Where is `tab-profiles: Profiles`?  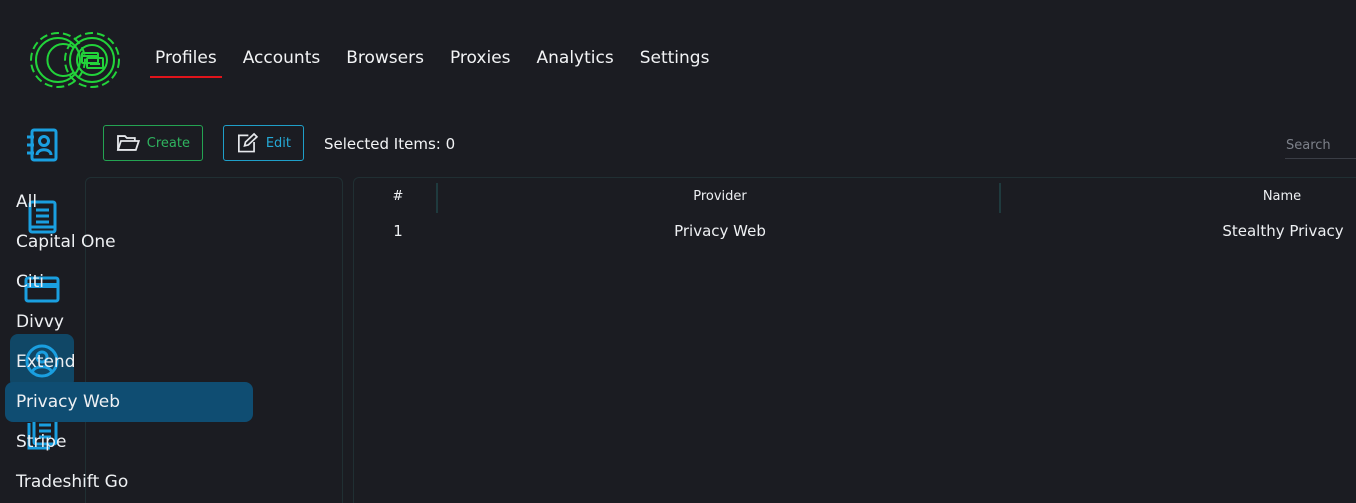
tab-profiles: Profiles is located at coordinates (186, 62).